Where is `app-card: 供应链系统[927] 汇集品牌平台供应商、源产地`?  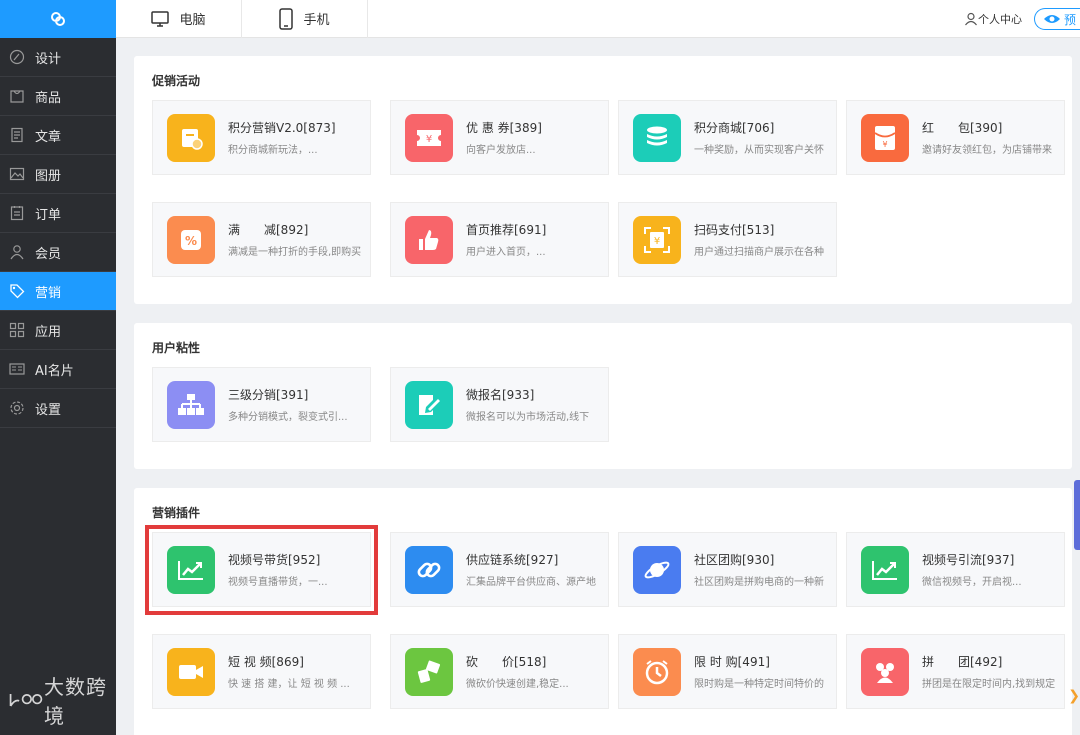 app-card: 供应链系统[927] 汇集品牌平台供应商、源产地 is located at coordinates (499, 569).